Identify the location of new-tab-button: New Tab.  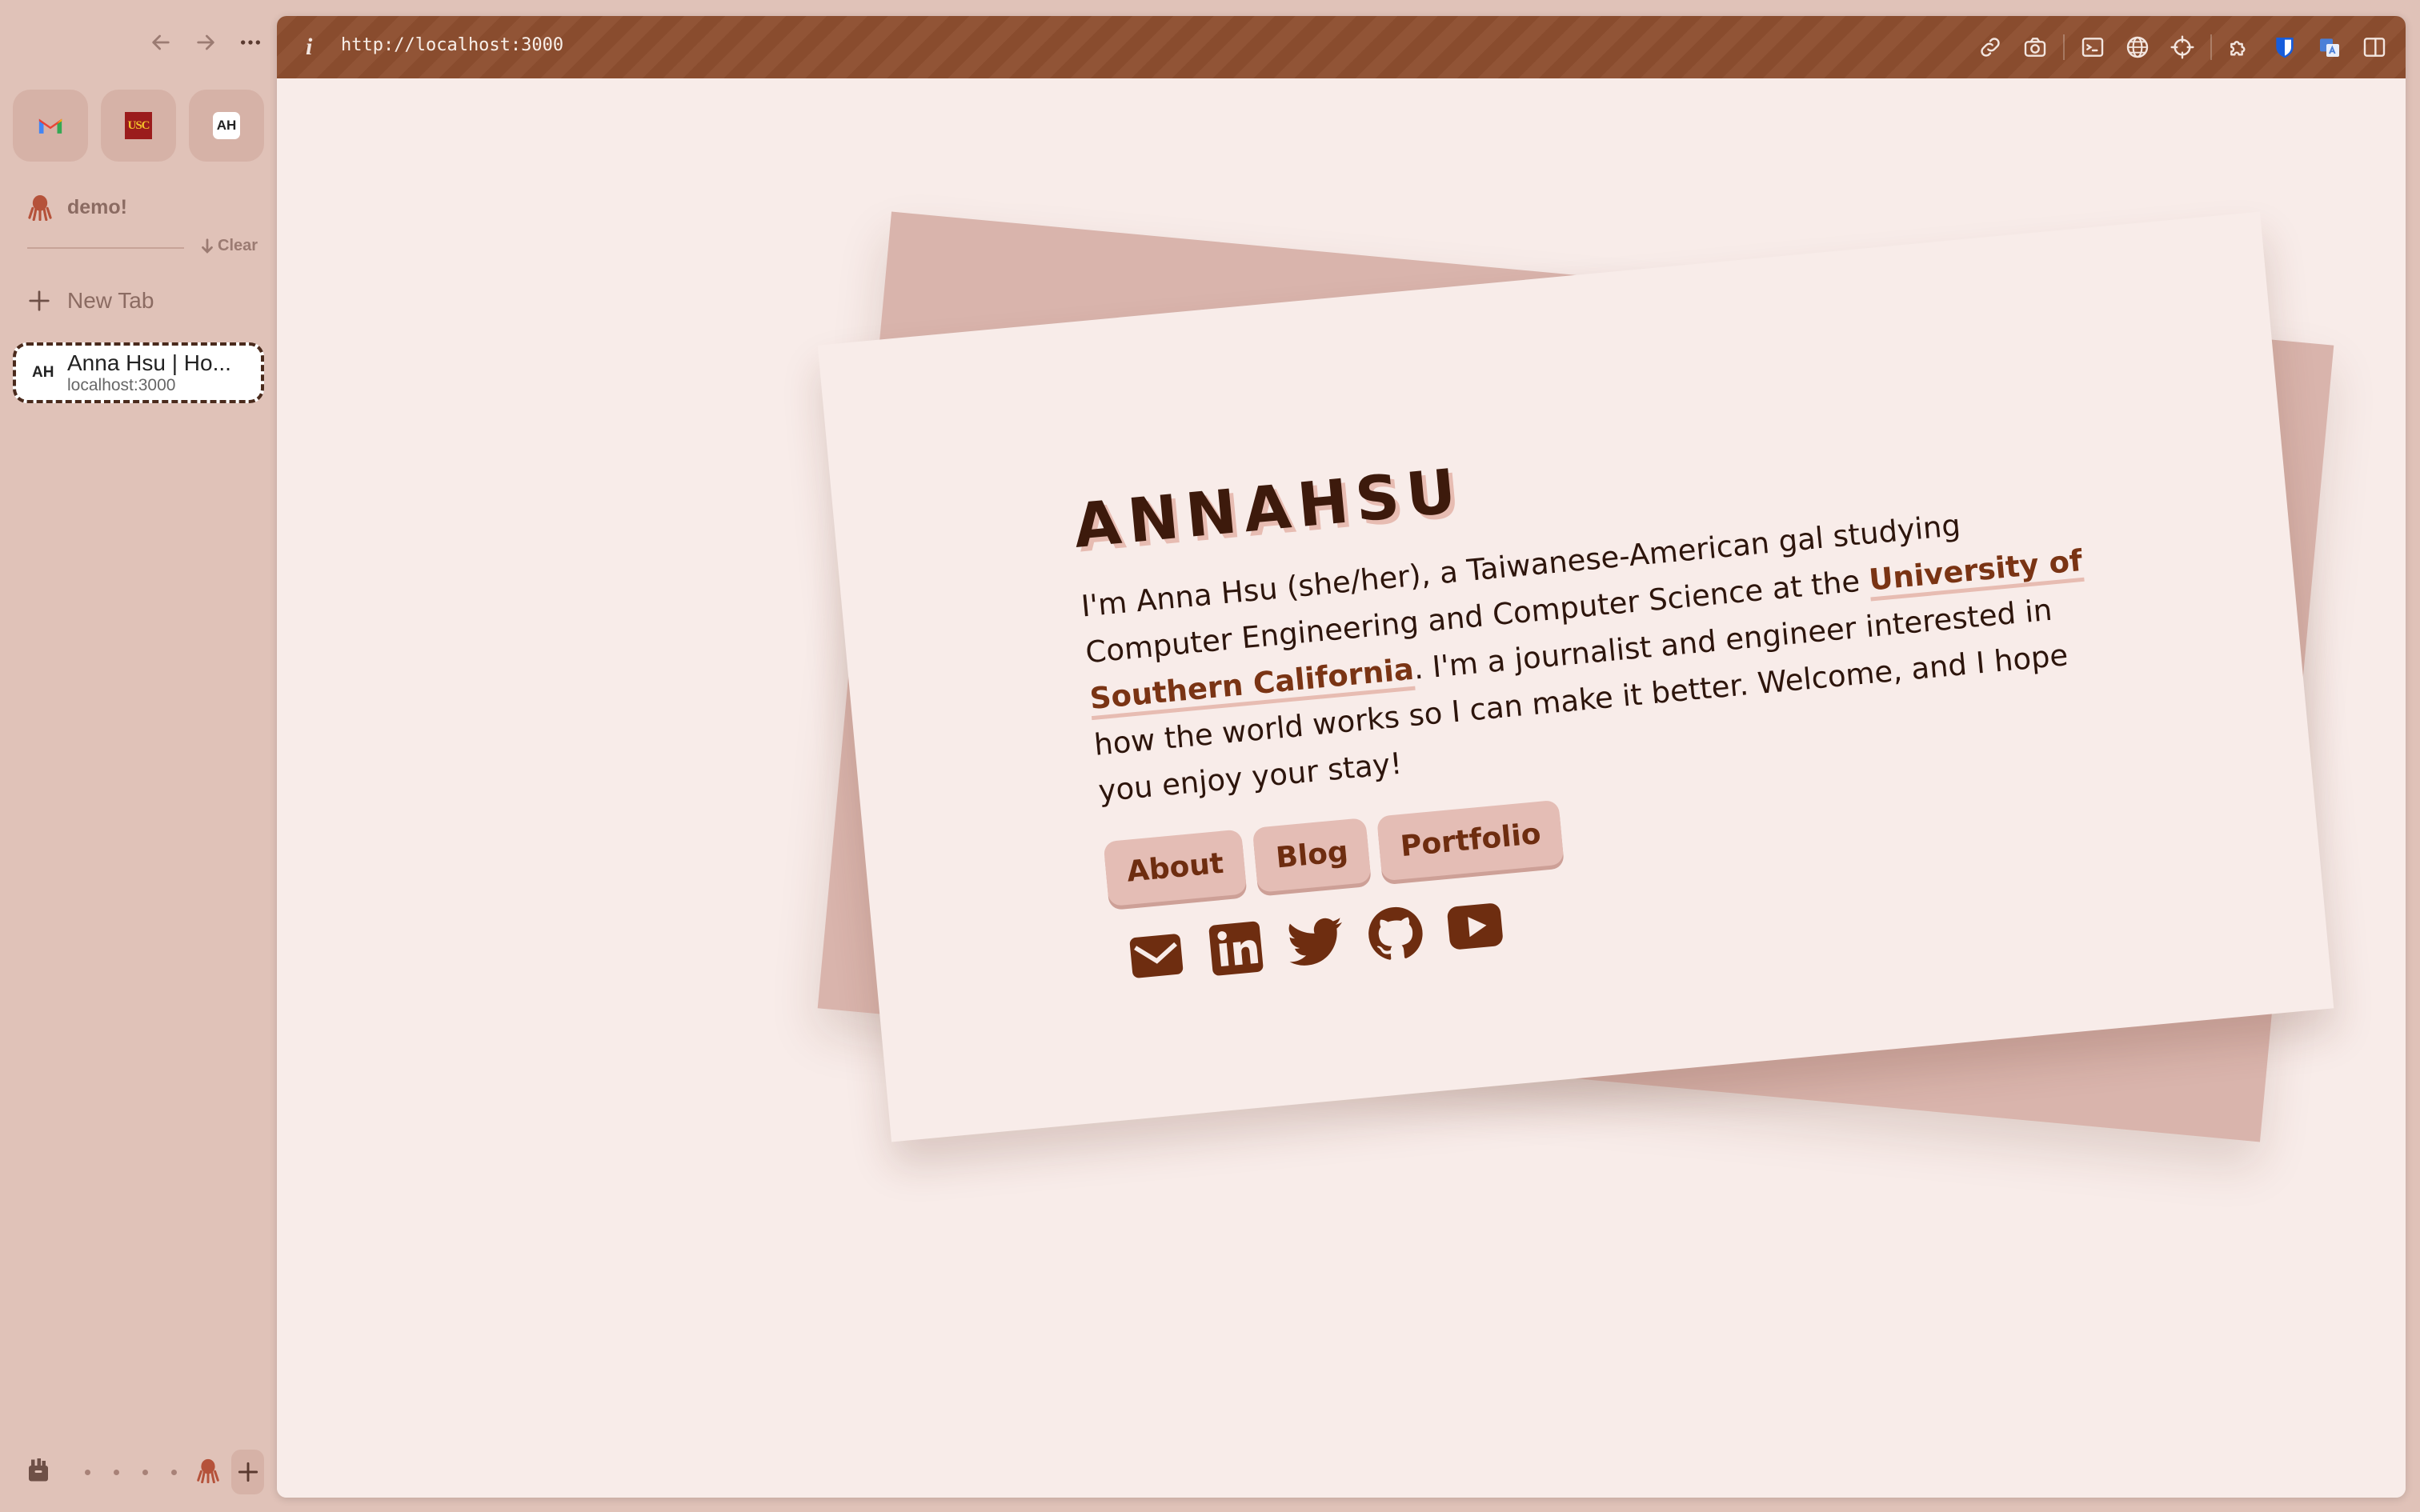
(90, 301).